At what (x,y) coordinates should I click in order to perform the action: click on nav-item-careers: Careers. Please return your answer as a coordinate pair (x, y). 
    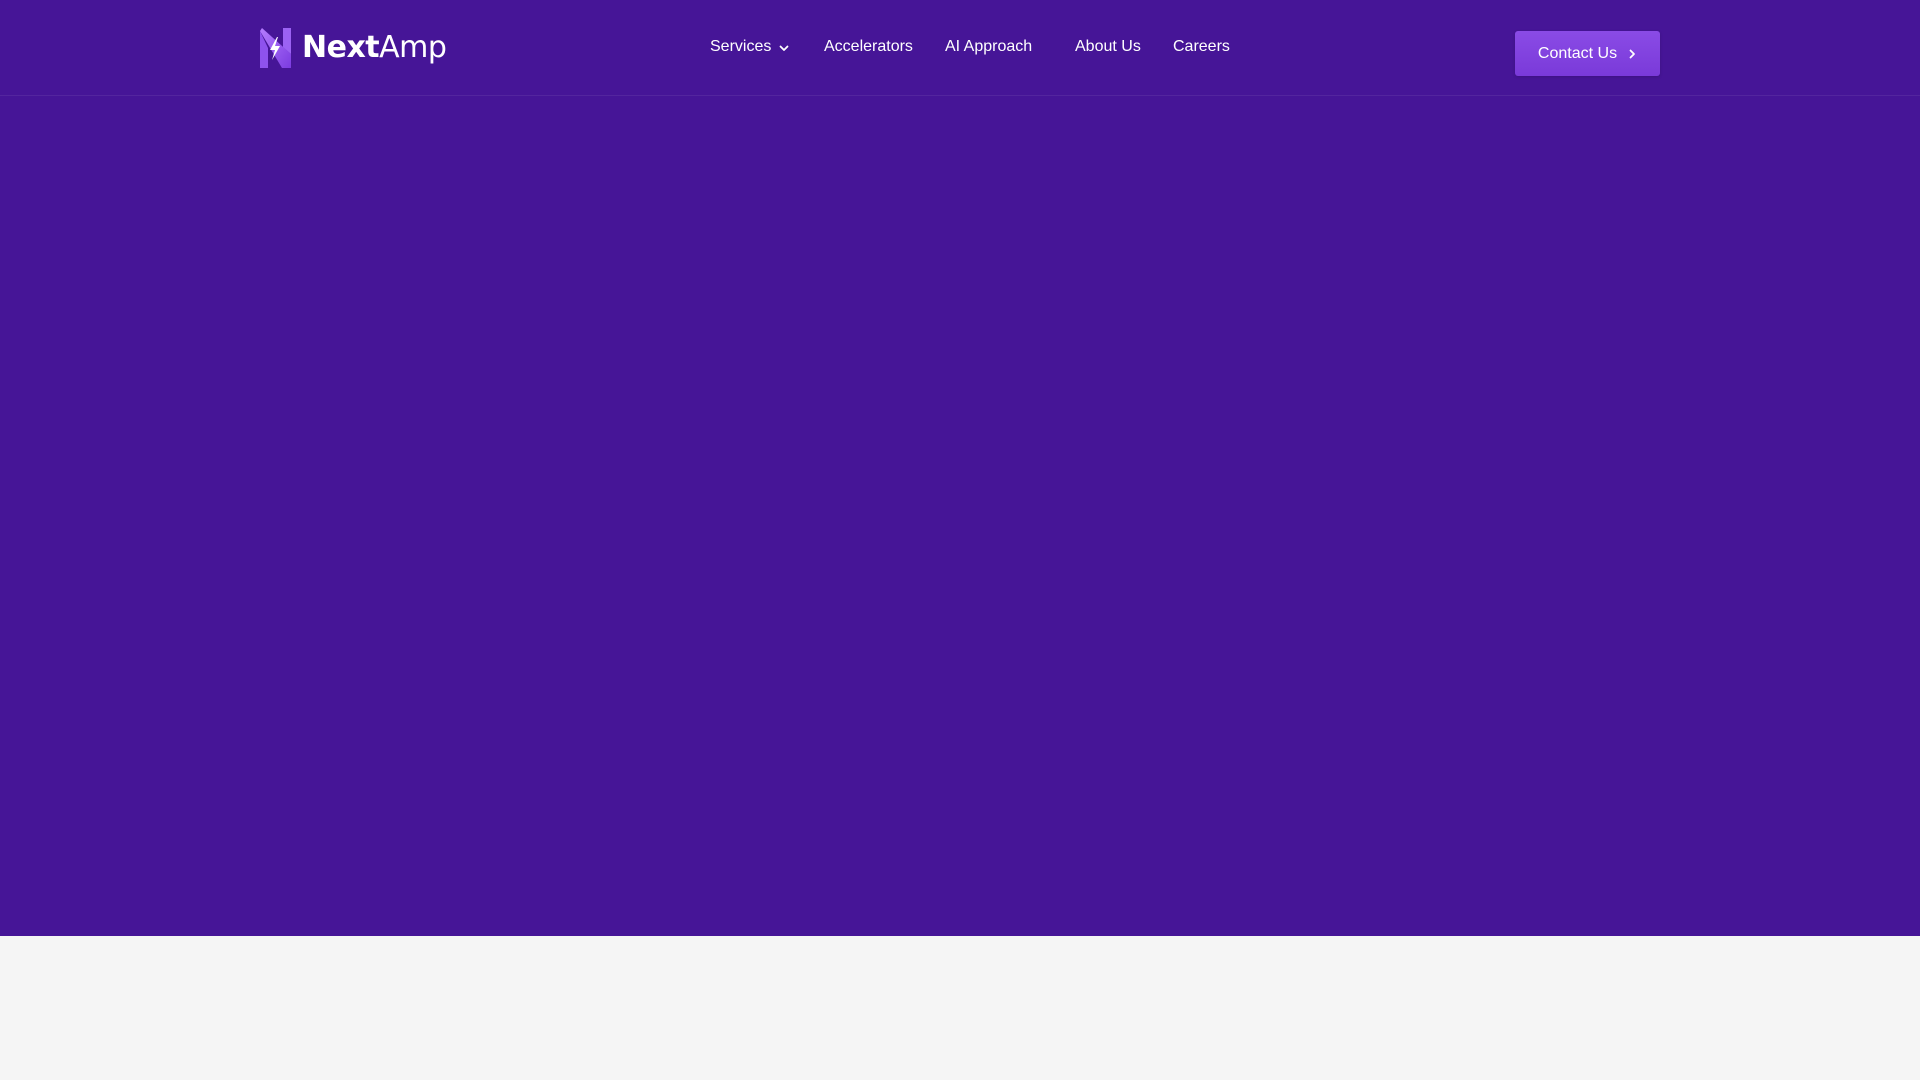
    Looking at the image, I should click on (1201, 47).